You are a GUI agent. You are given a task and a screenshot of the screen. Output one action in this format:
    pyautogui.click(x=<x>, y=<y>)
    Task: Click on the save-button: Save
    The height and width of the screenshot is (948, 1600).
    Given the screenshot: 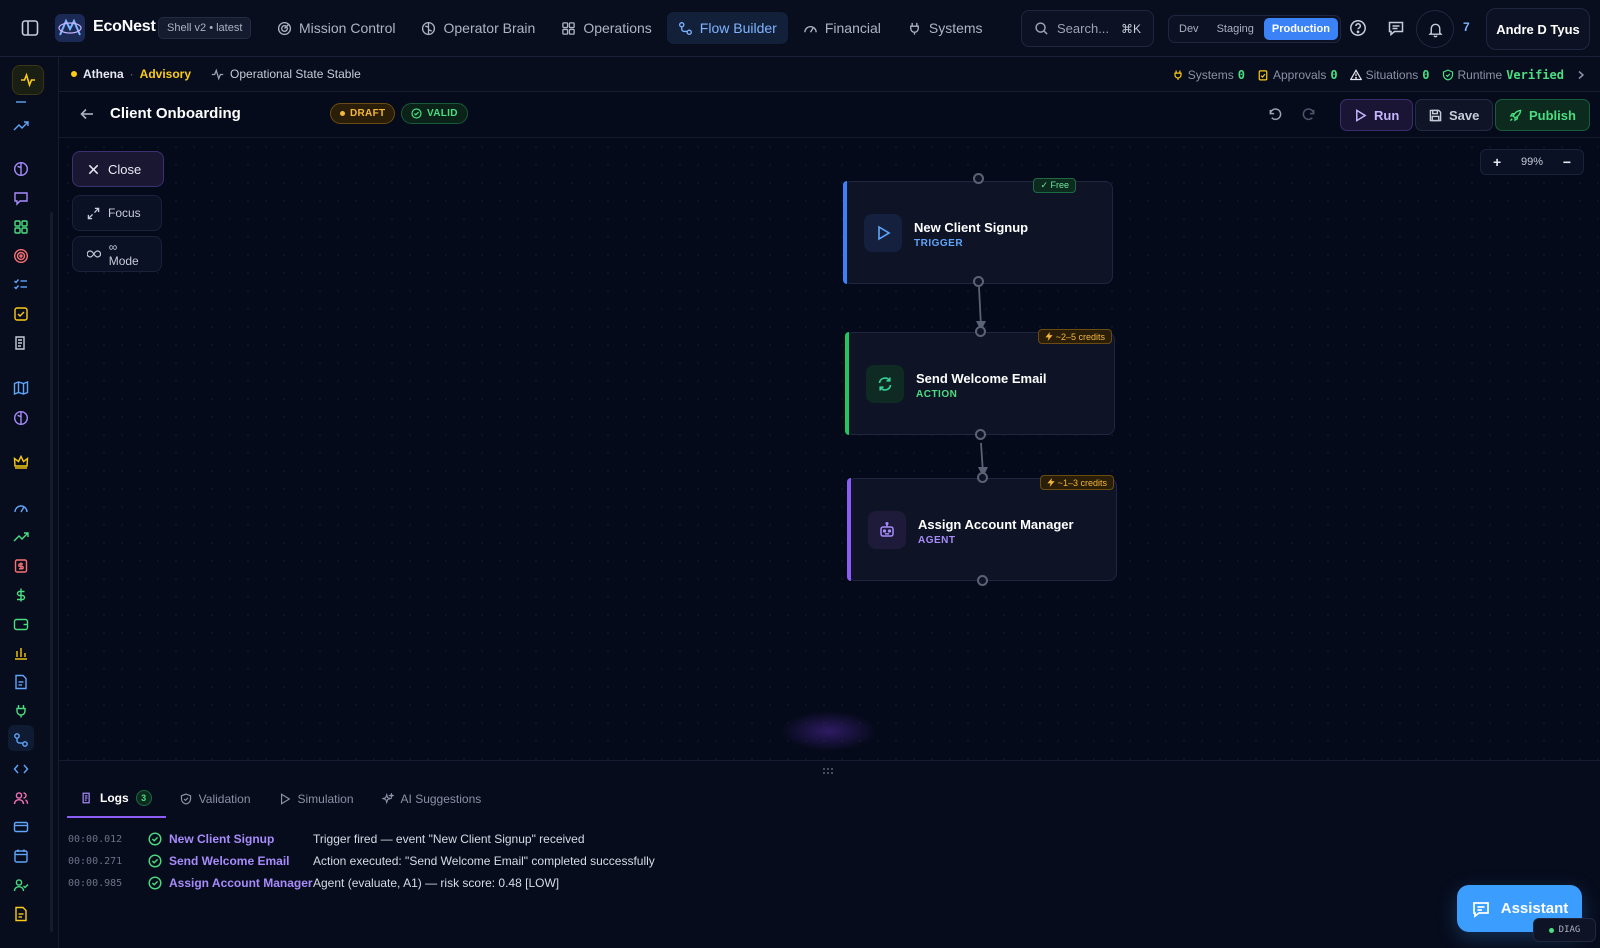 What is the action you would take?
    pyautogui.click(x=1454, y=115)
    